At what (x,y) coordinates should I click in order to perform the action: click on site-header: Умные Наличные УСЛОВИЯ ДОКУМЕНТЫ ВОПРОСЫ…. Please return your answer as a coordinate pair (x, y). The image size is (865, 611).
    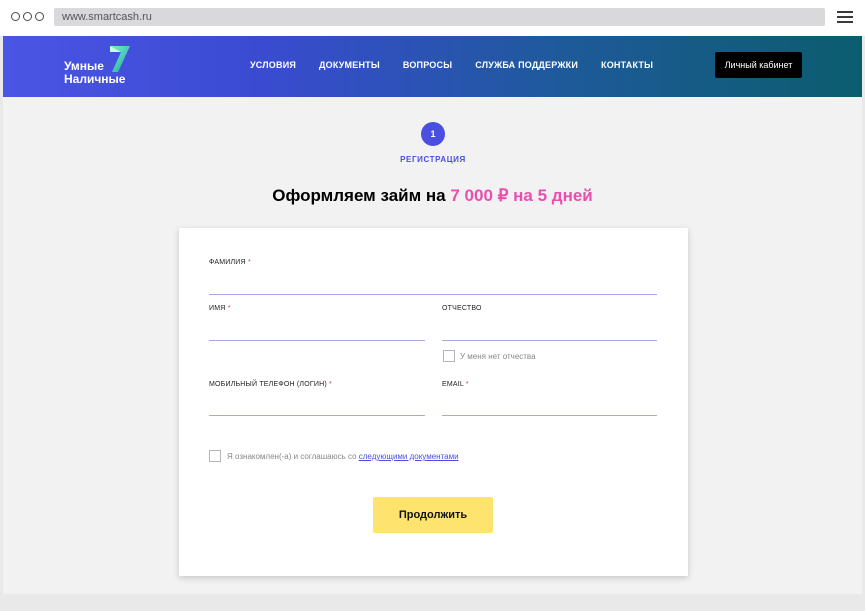
    Looking at the image, I should click on (432, 66).